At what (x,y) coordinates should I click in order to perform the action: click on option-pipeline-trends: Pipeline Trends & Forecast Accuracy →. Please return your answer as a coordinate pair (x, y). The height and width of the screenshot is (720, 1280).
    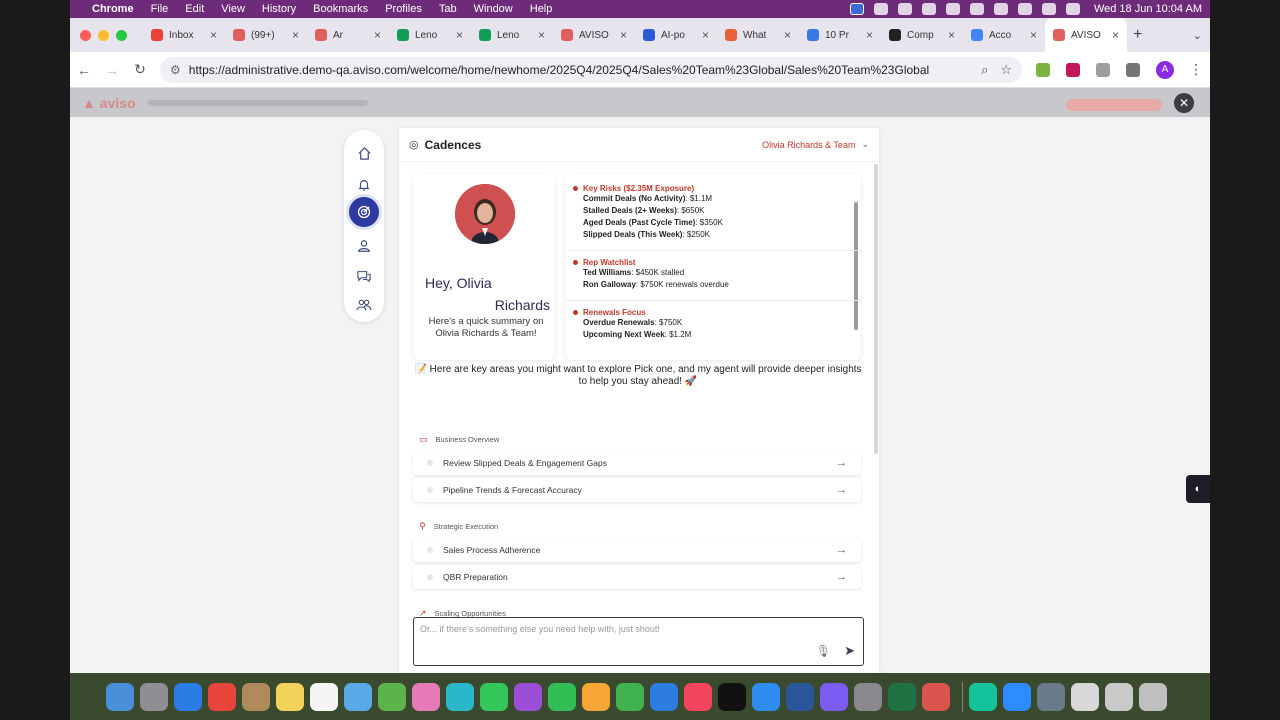
    Looking at the image, I should click on (637, 490).